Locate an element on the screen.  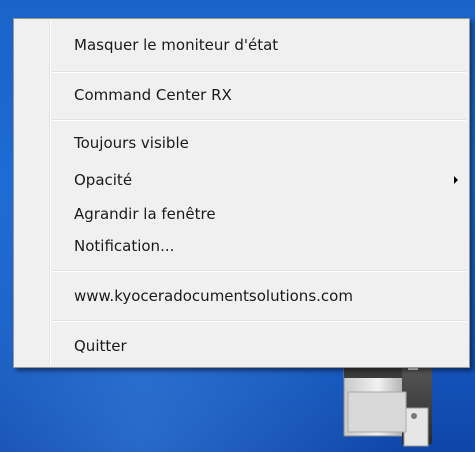
menu-gutter is located at coordinates (50, 193).